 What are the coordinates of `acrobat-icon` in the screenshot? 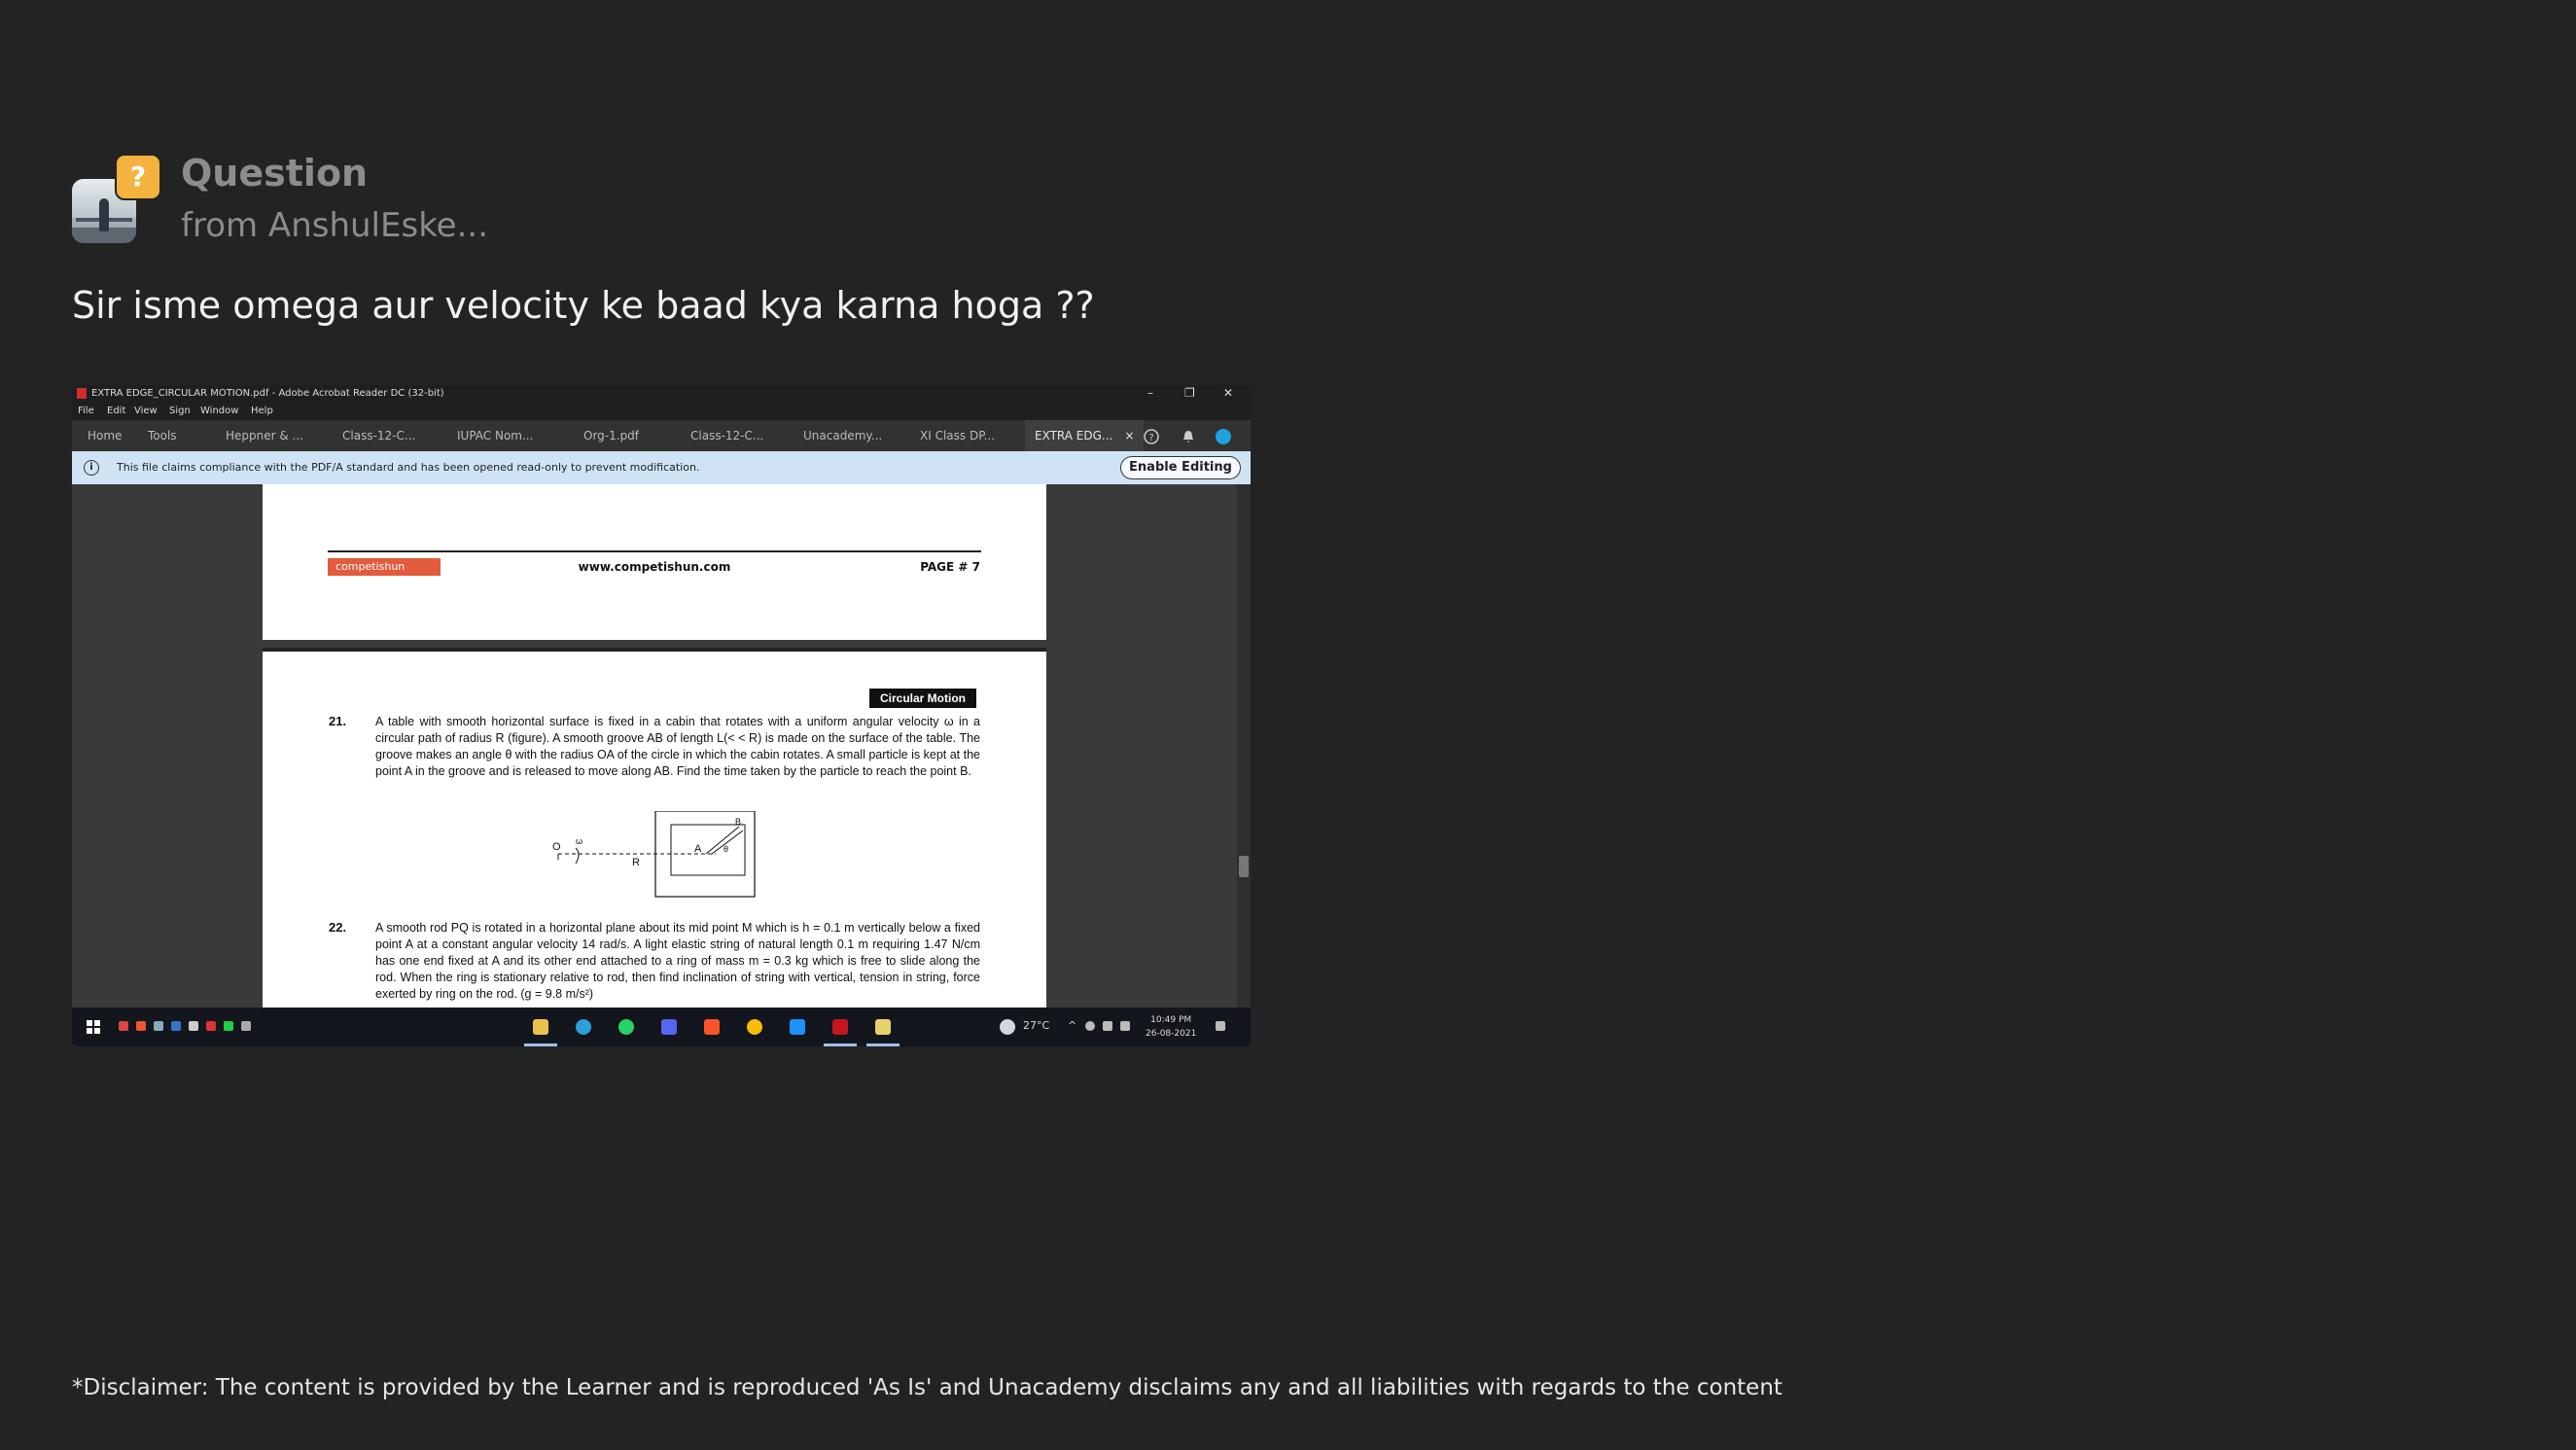 It's located at (82, 394).